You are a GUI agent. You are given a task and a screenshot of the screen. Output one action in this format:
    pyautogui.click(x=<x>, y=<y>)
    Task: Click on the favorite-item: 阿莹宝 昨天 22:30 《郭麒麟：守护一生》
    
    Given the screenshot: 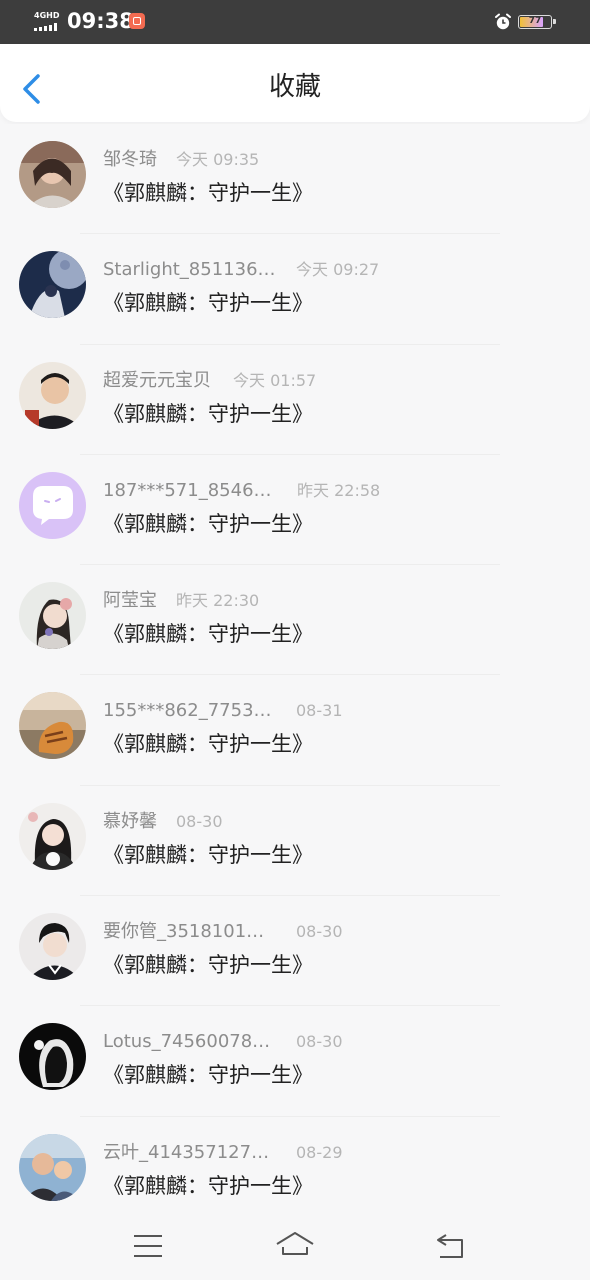 What is the action you would take?
    pyautogui.click(x=295, y=620)
    